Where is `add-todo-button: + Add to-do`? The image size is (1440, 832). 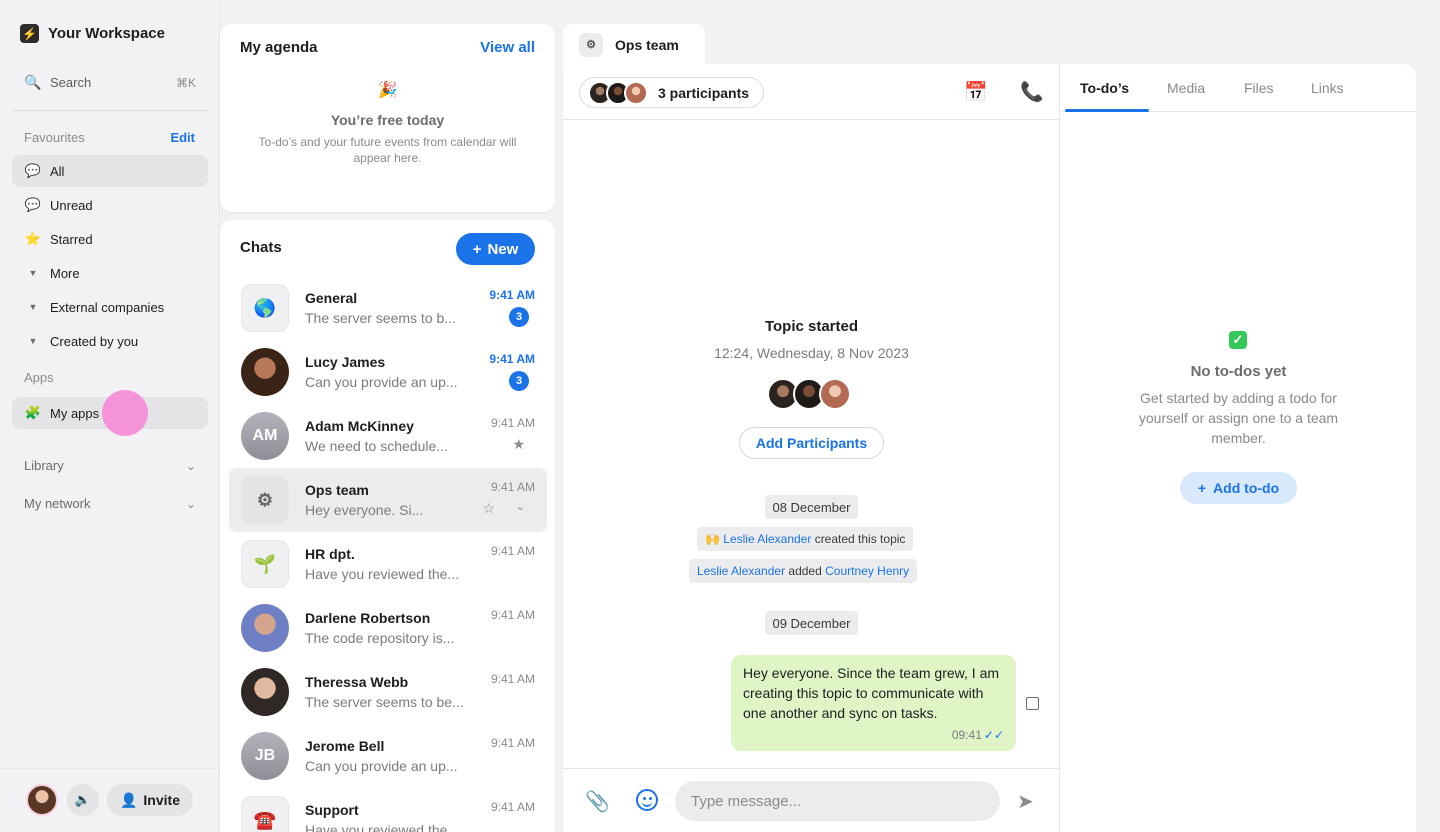 add-todo-button: + Add to-do is located at coordinates (1238, 488).